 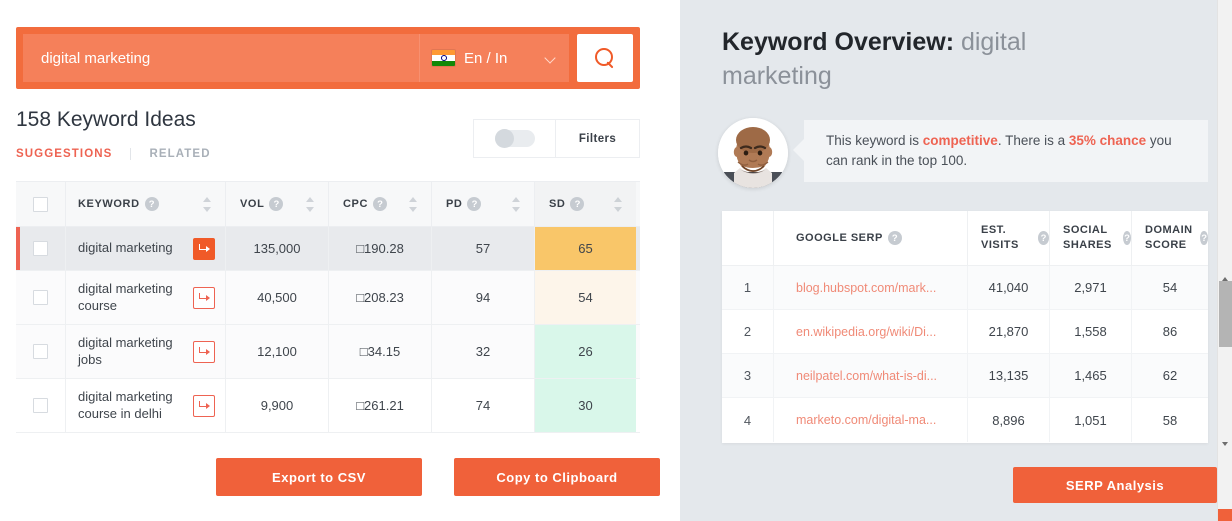 I want to click on serp-analysis-button: SERP Analysis, so click(x=1115, y=485).